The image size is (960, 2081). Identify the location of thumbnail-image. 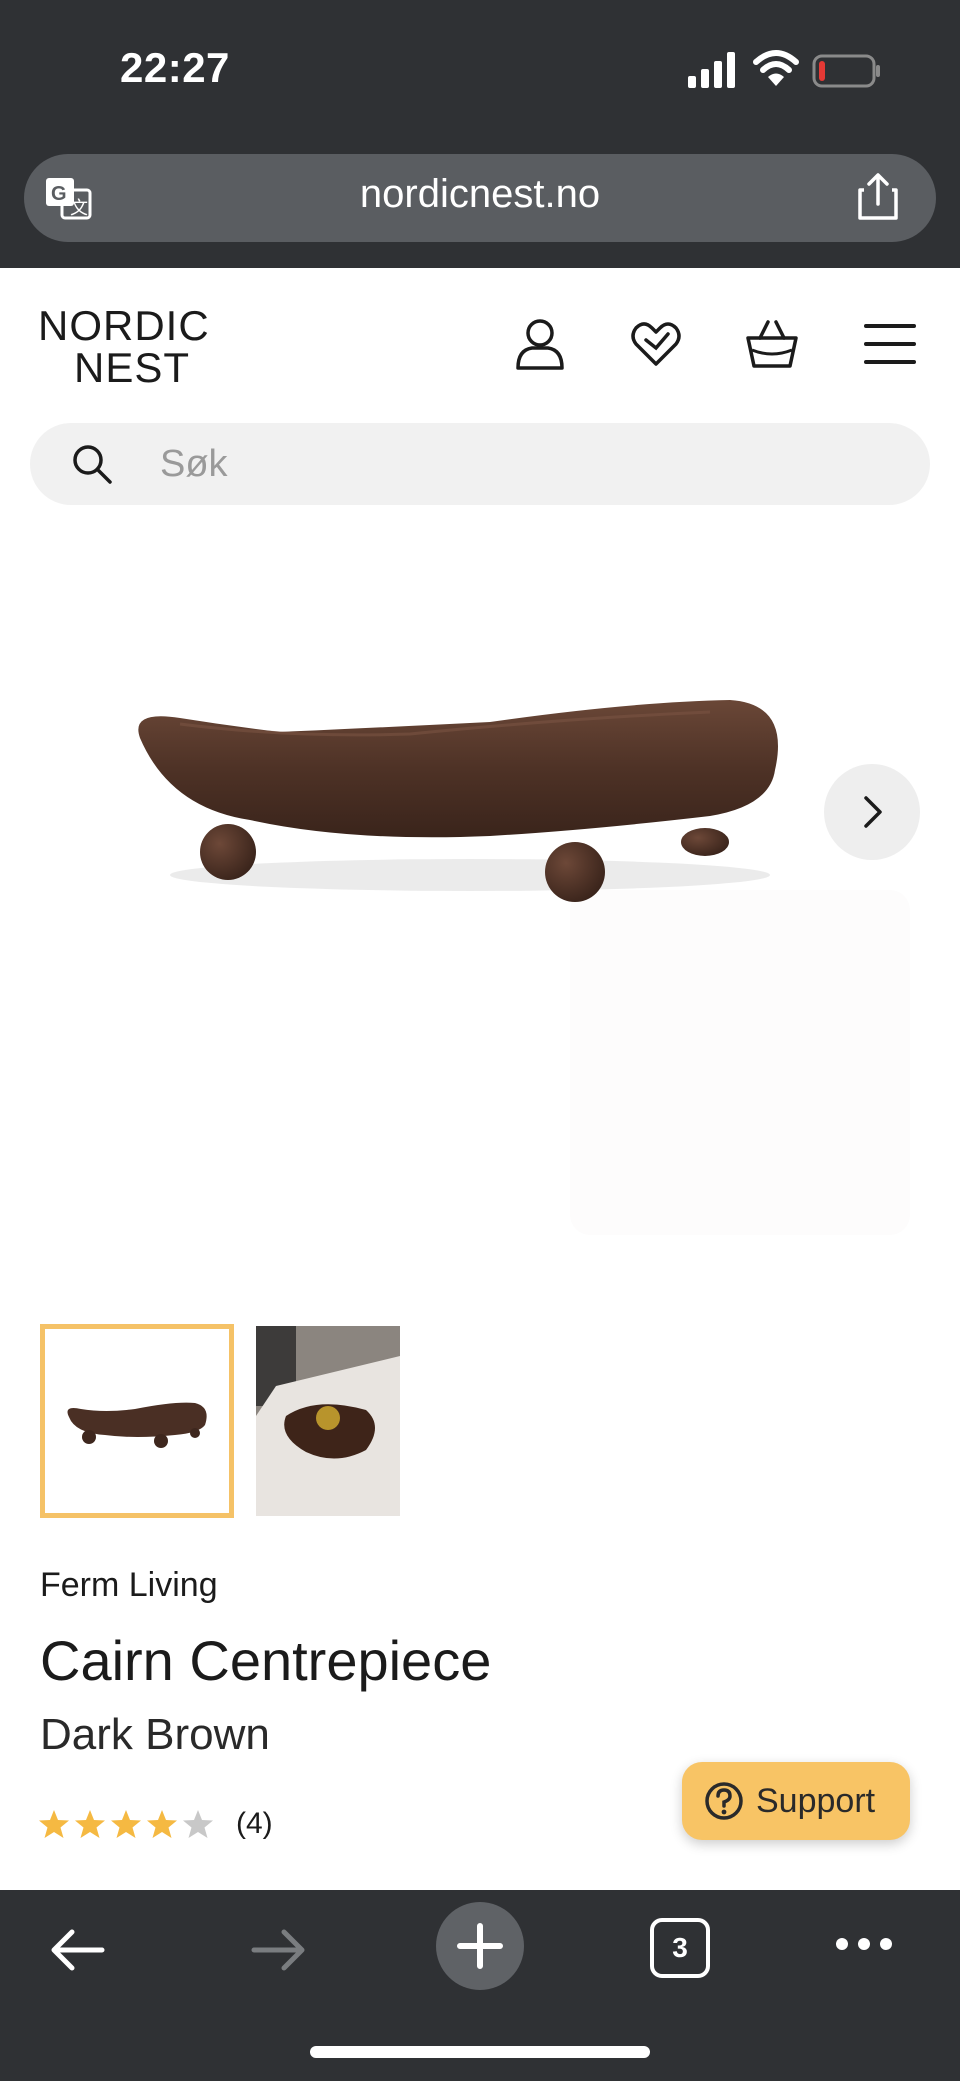
(137, 1425).